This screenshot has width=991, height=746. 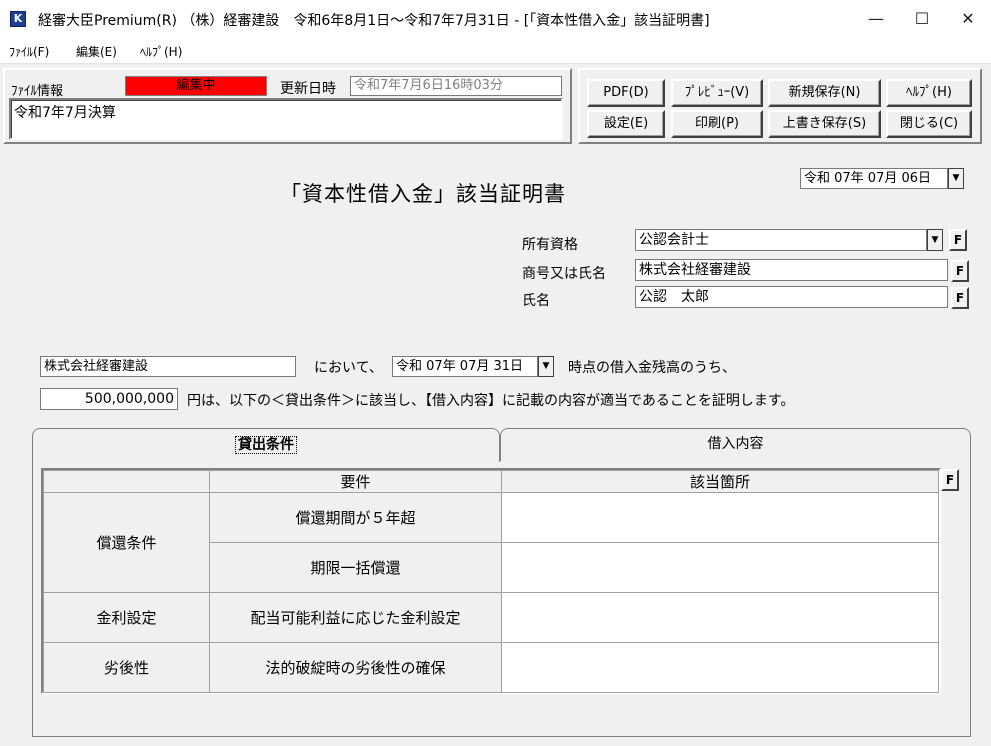 I want to click on qualification-select: 公認会計士, so click(x=781, y=240).